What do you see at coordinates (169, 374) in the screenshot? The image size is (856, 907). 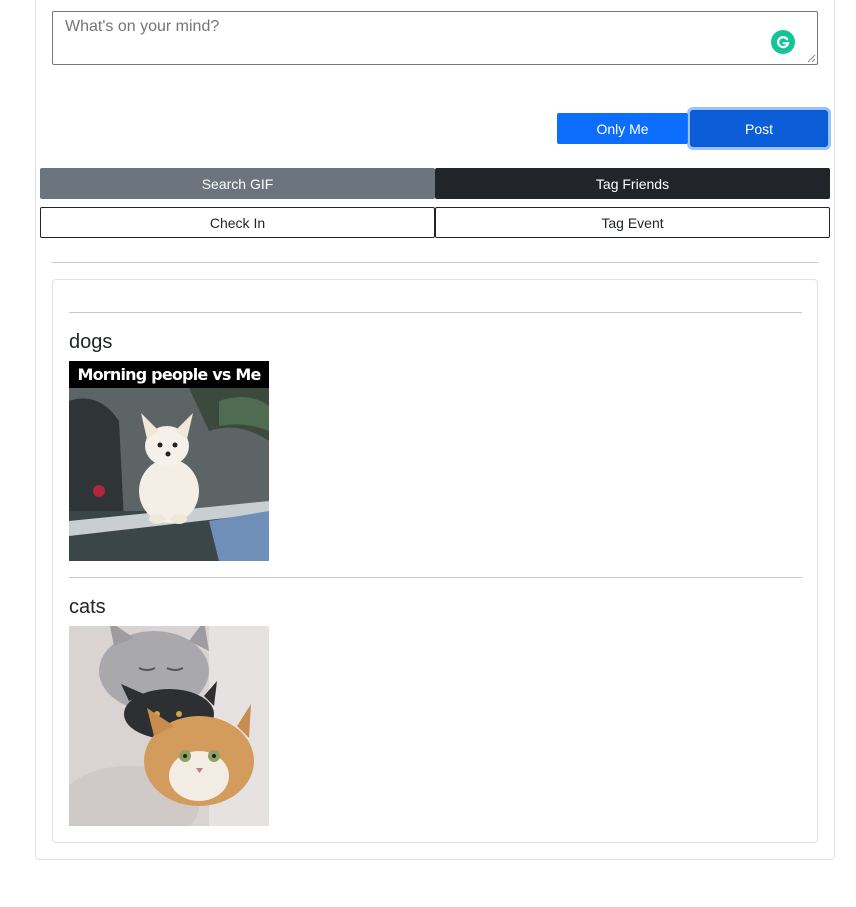 I see `gif-caption: Morning people vs Me` at bounding box center [169, 374].